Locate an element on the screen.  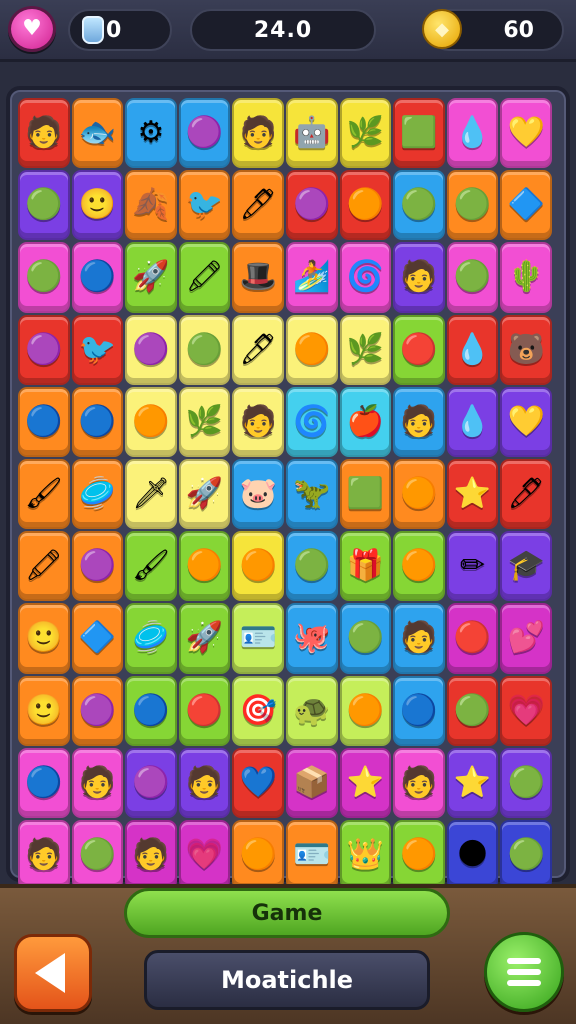
game-tile: 👑 is located at coordinates (365, 855).